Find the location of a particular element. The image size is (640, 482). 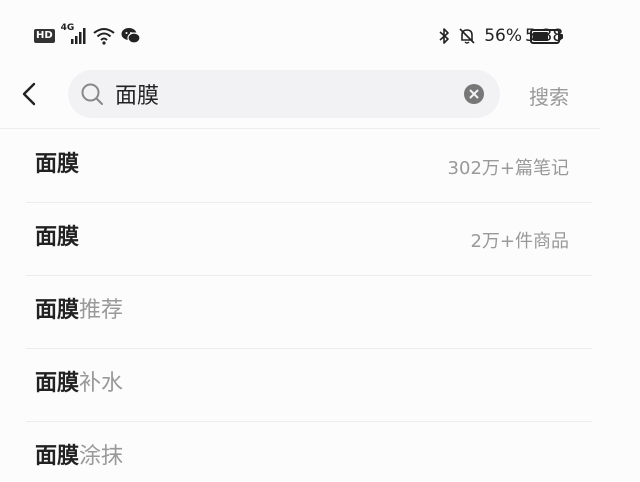

chevron-left-icon is located at coordinates (29, 94).